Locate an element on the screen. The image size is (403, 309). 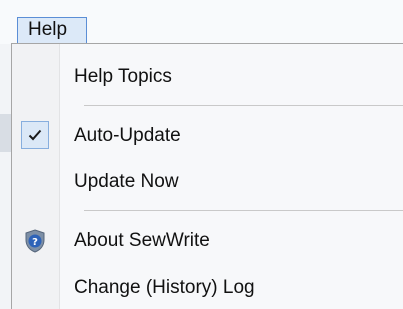
menu-item-label: Auto-Update is located at coordinates (127, 135).